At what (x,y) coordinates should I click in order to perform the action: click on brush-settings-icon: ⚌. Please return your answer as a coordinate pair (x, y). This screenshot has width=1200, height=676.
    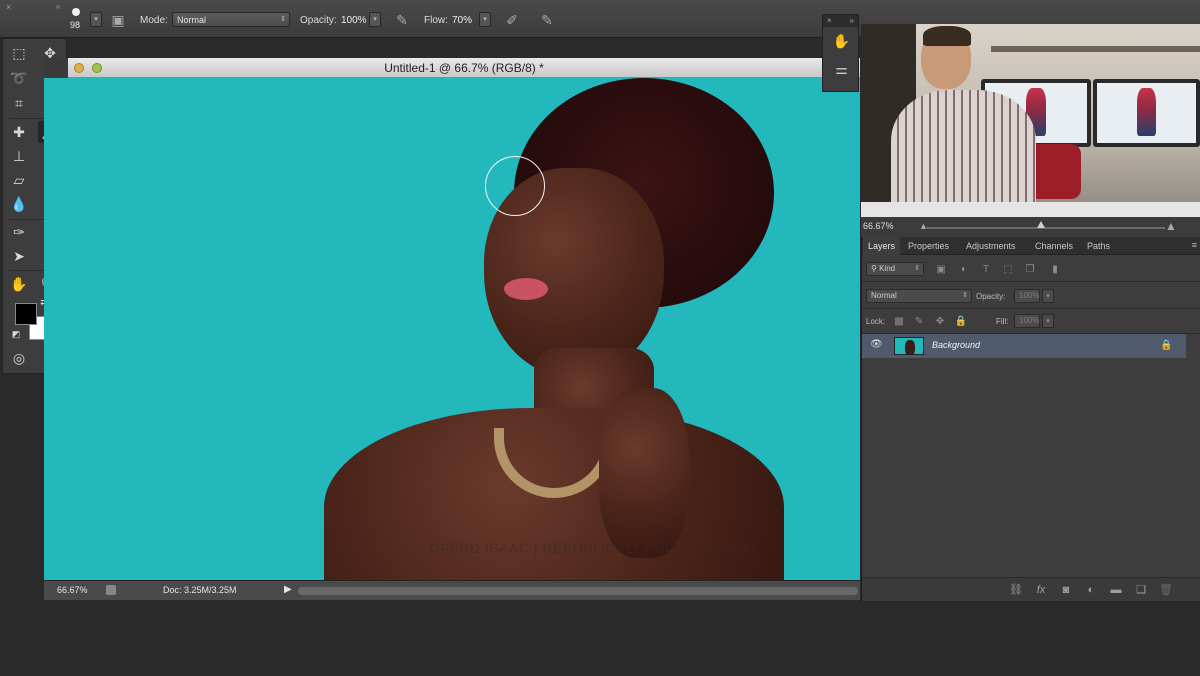
    Looking at the image, I should click on (841, 69).